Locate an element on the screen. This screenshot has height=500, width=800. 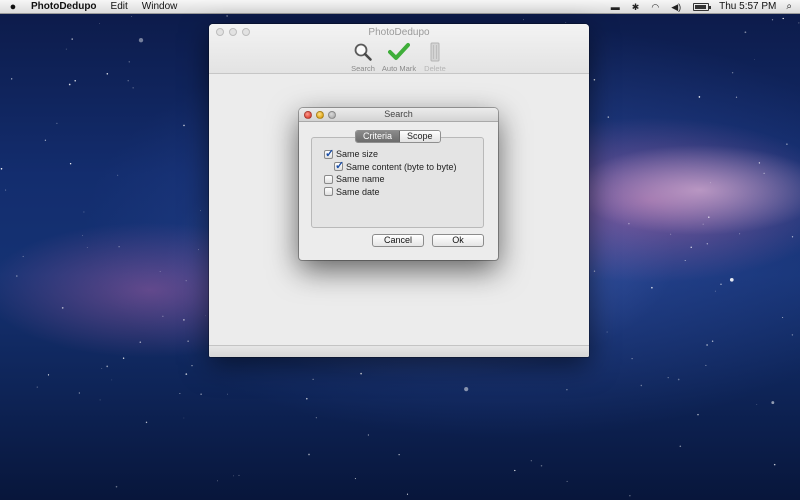
window-title: PhotoDedupo is located at coordinates (399, 32).